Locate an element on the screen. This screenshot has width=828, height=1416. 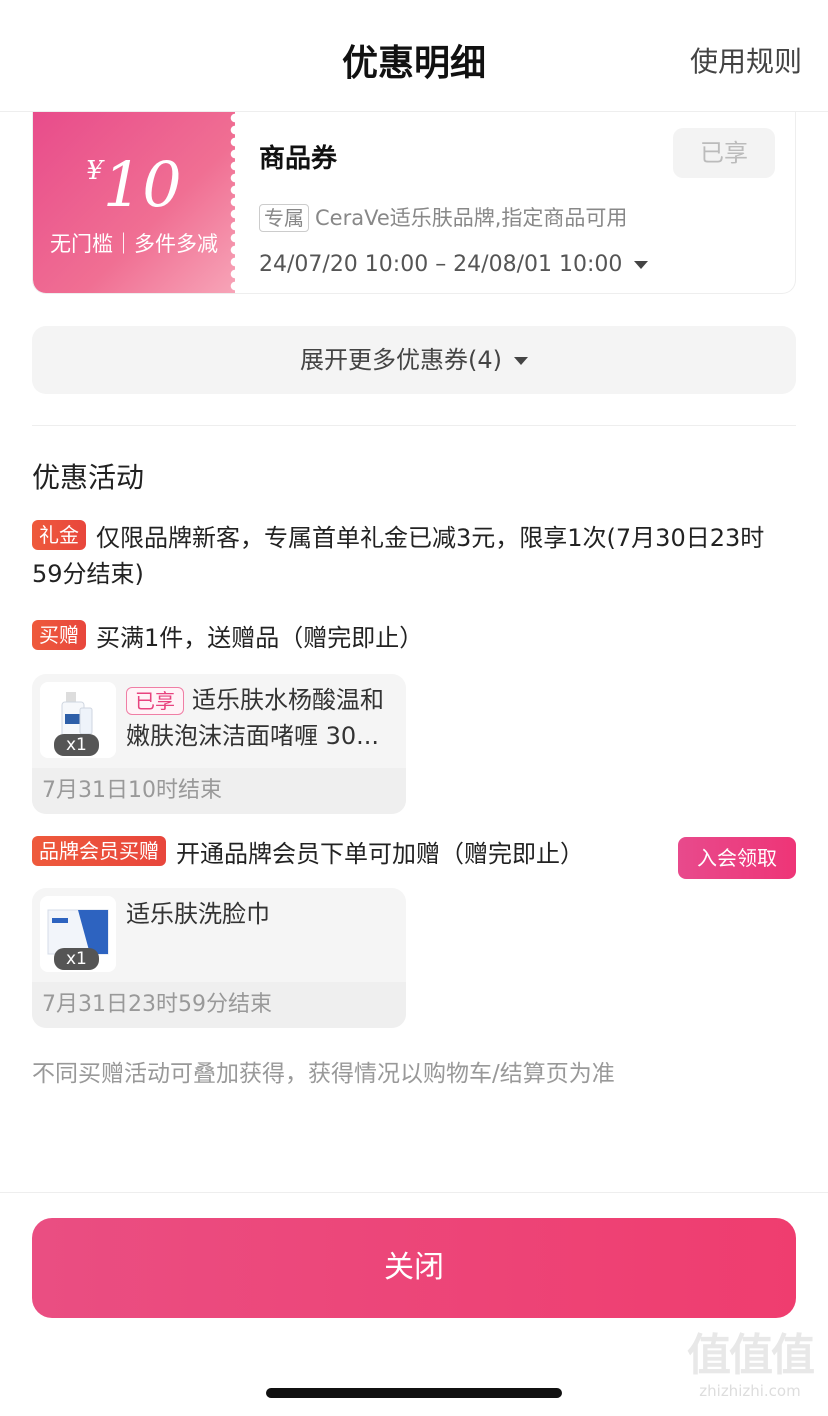
promo-badge: 品牌会员买赠 is located at coordinates (99, 851).